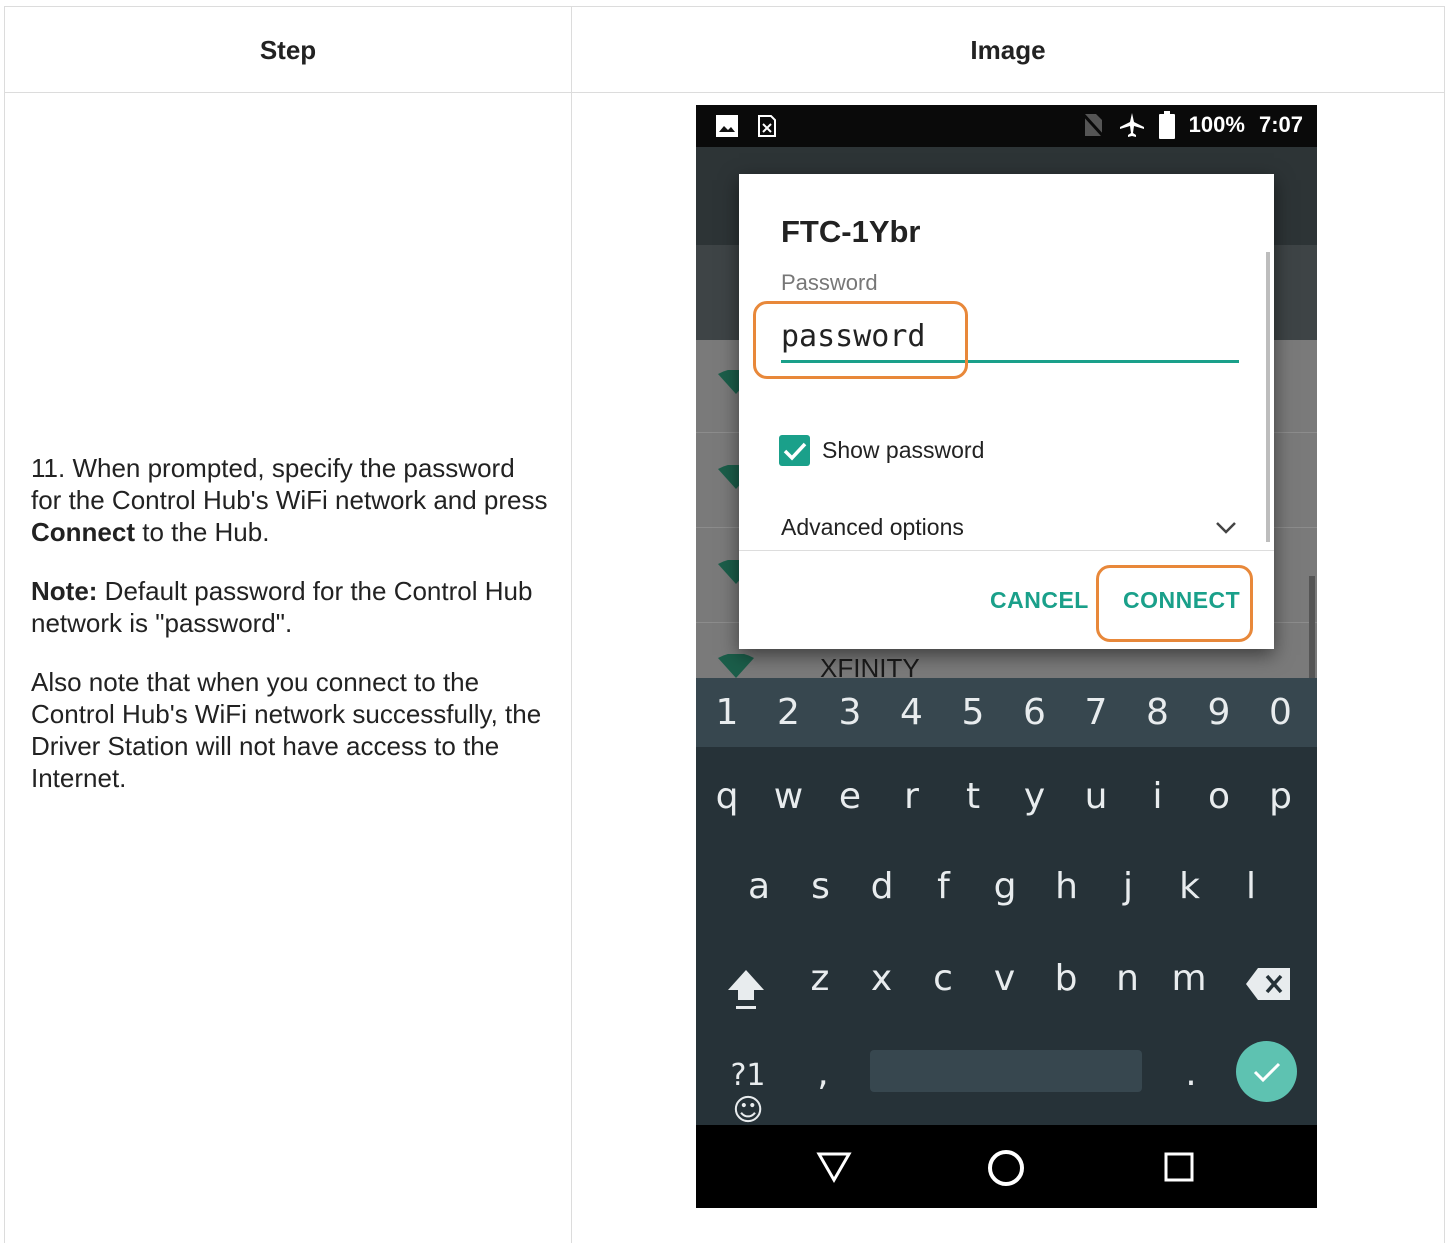 This screenshot has height=1243, width=1449. I want to click on key-y: y, so click(1035, 796).